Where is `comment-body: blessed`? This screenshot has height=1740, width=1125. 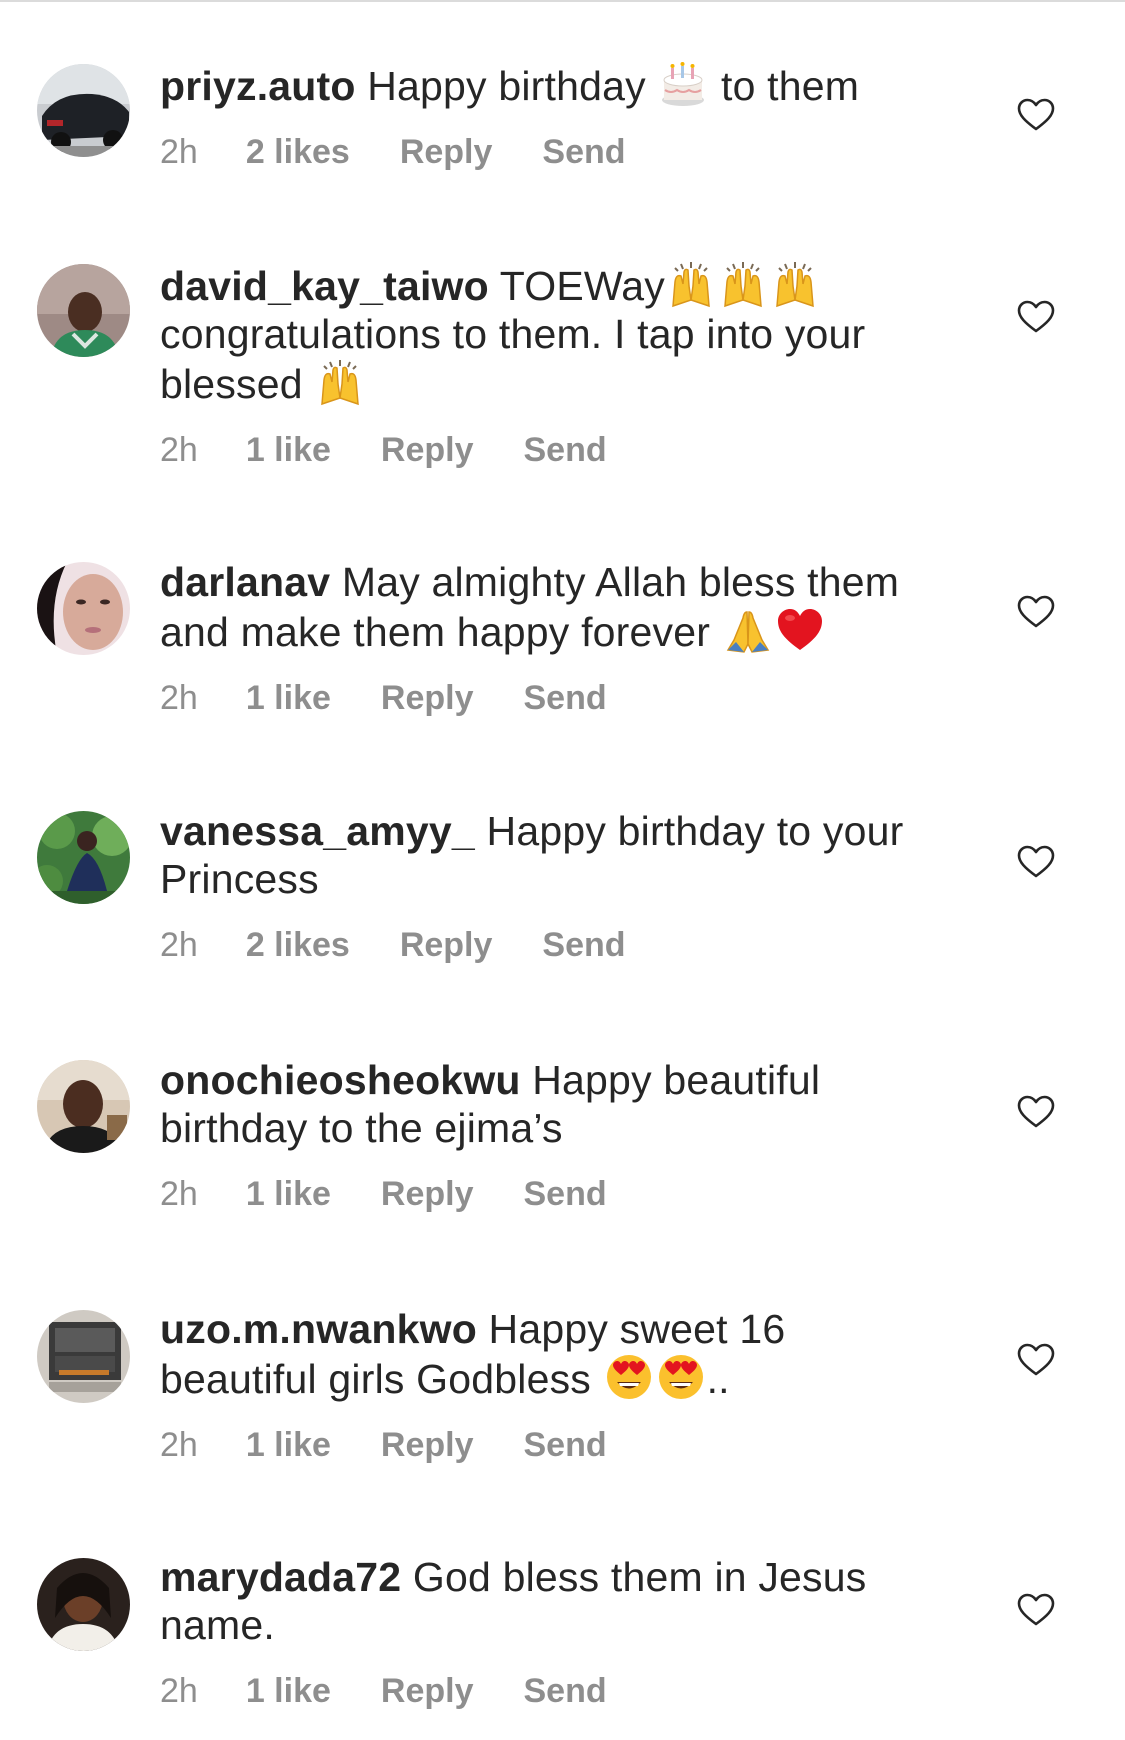
comment-body: blessed is located at coordinates (237, 384).